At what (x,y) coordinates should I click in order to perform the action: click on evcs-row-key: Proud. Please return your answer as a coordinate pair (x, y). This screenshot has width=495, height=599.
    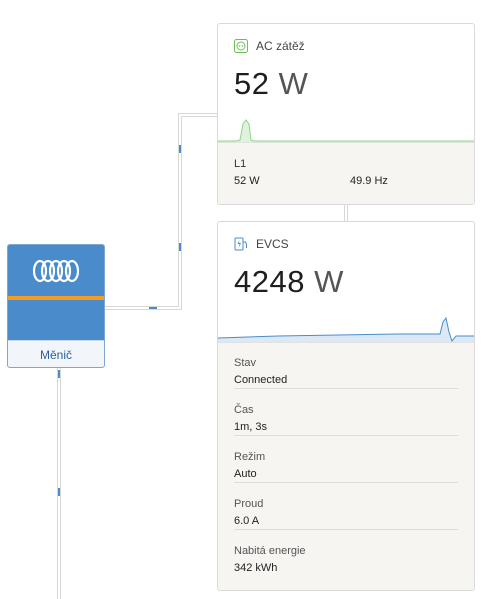
    Looking at the image, I should click on (249, 504).